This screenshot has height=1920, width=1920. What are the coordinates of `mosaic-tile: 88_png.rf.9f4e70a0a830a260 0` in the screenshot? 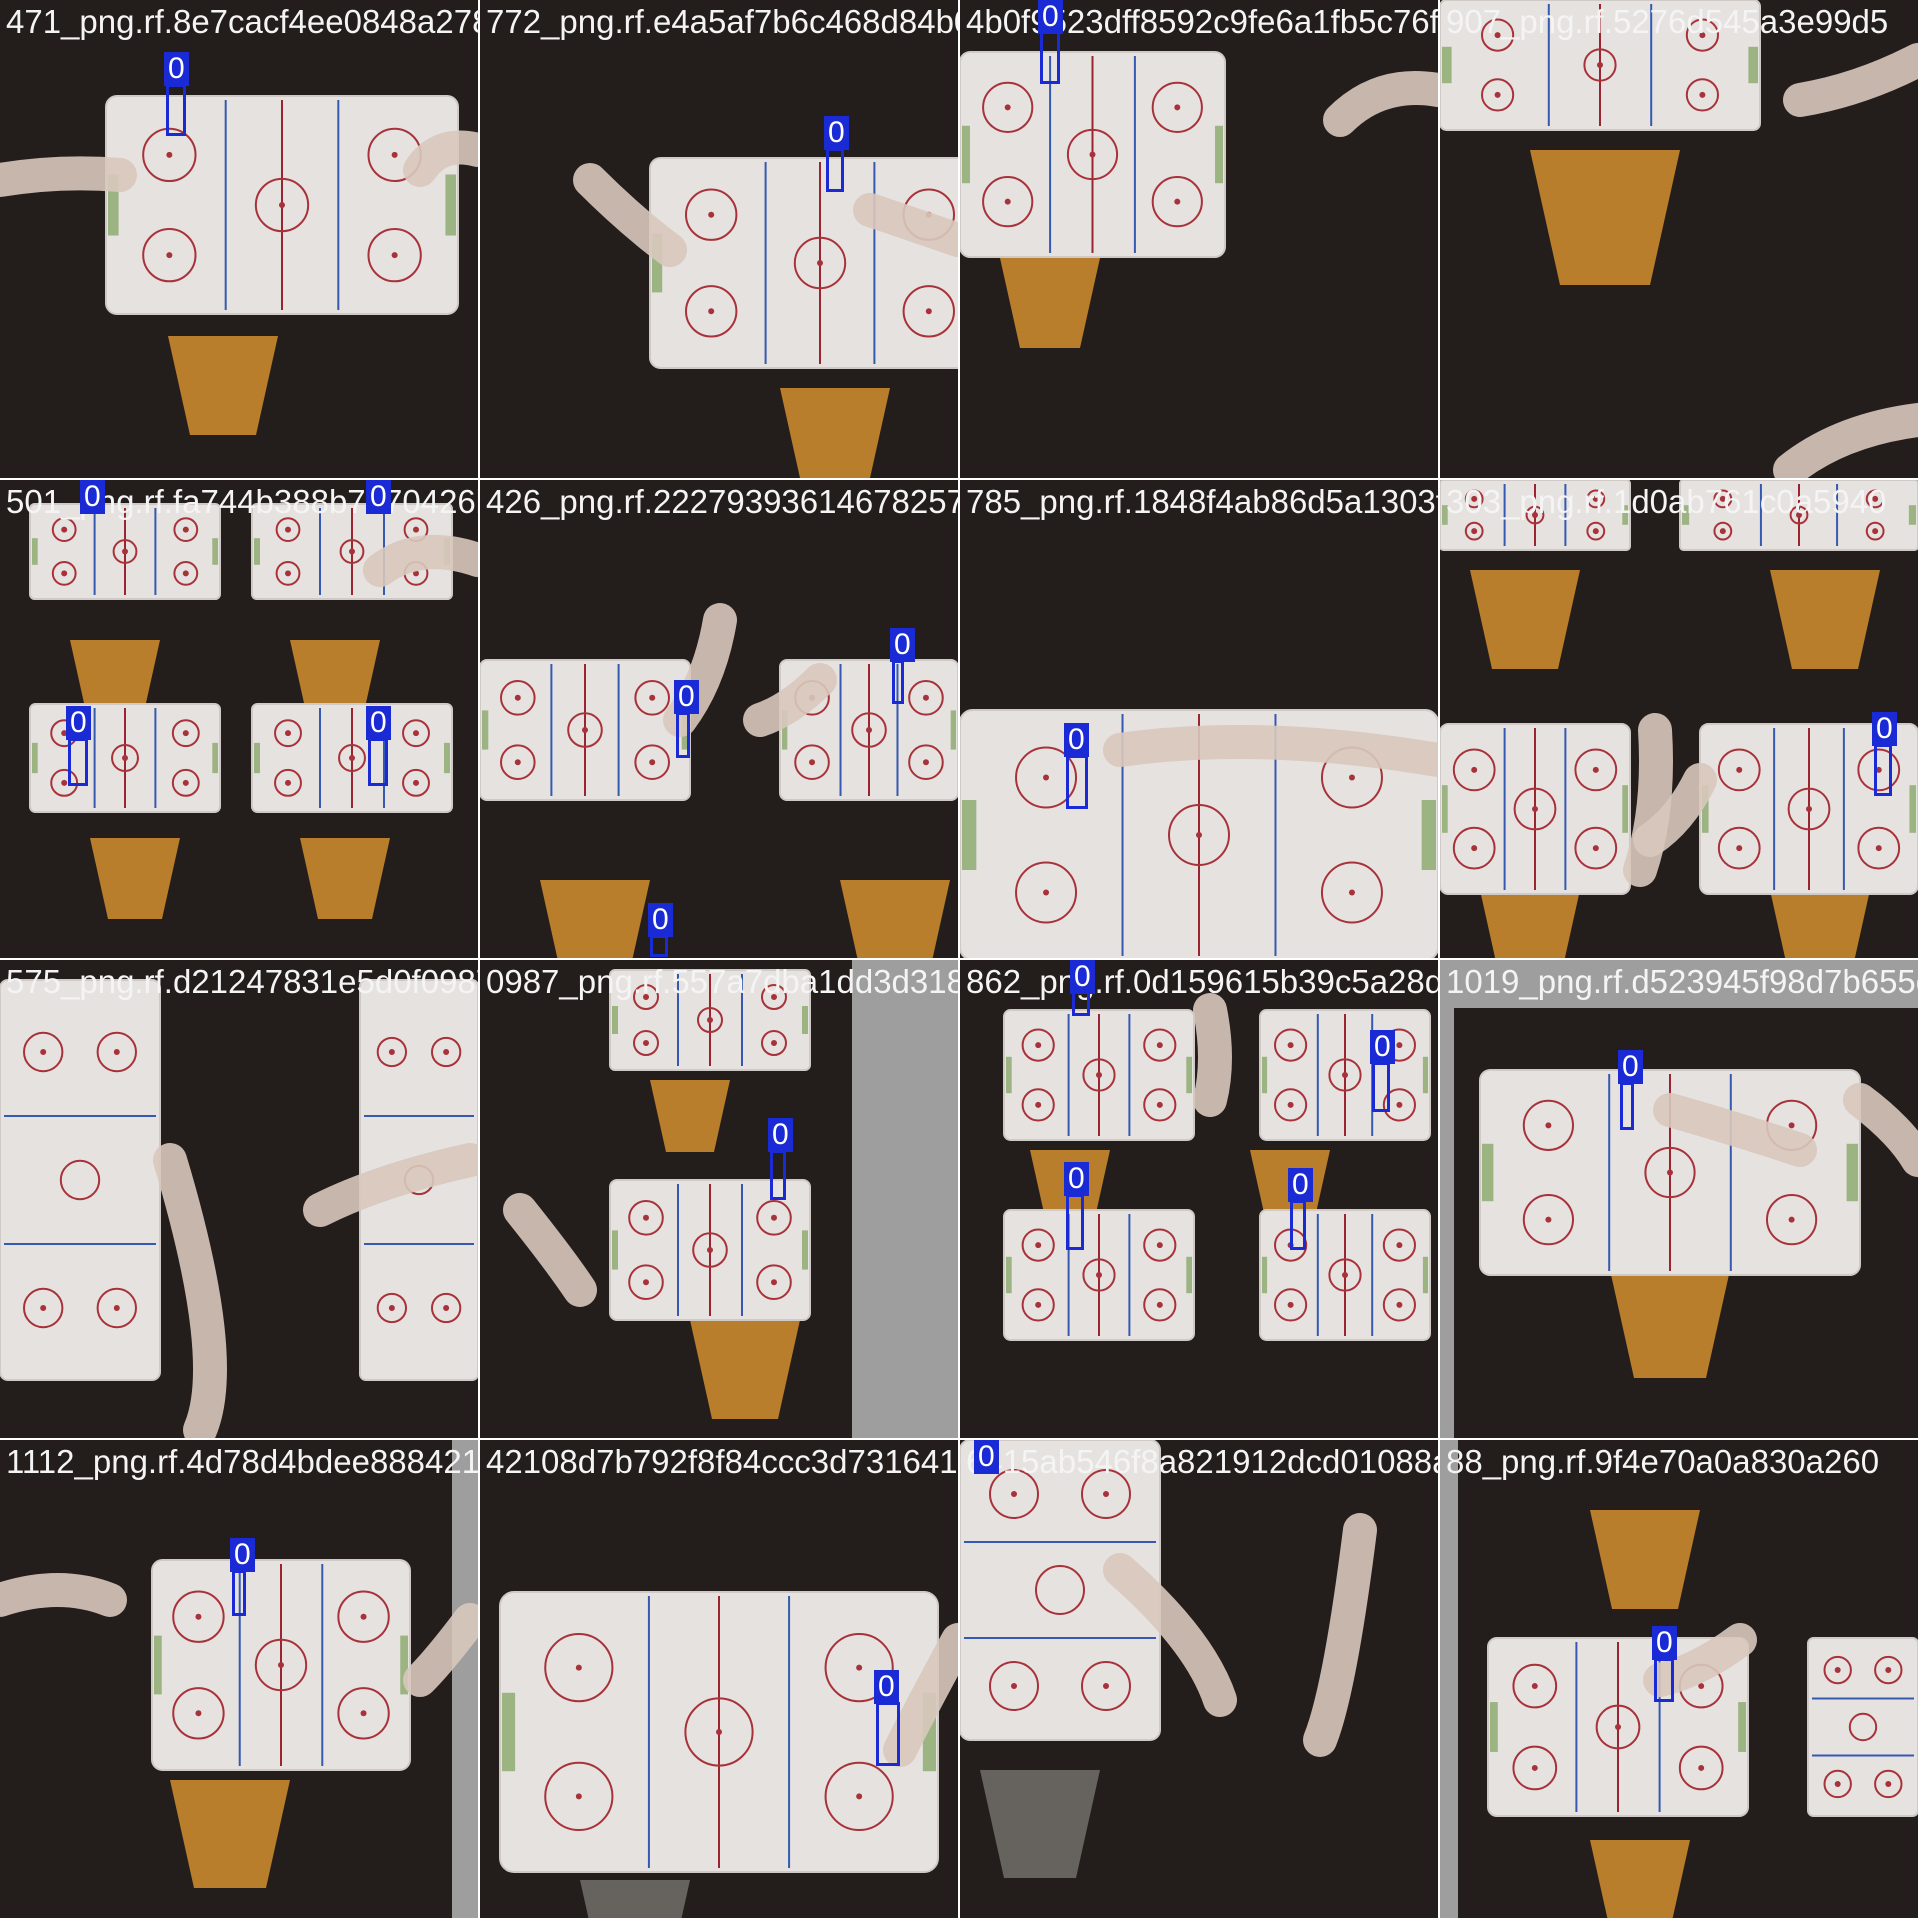 It's located at (1679, 1679).